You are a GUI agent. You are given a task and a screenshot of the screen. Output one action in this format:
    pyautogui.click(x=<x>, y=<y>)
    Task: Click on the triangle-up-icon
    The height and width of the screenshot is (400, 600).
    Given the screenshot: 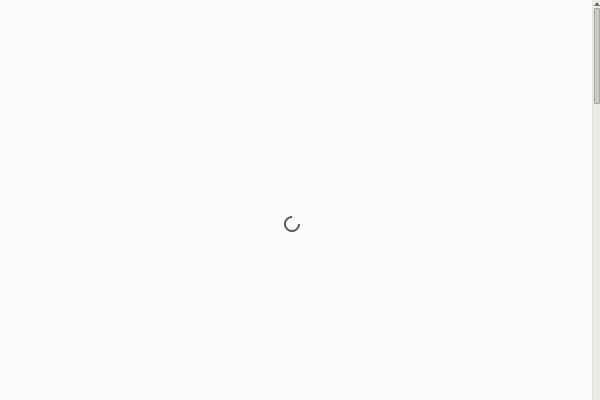 What is the action you would take?
    pyautogui.click(x=597, y=4)
    